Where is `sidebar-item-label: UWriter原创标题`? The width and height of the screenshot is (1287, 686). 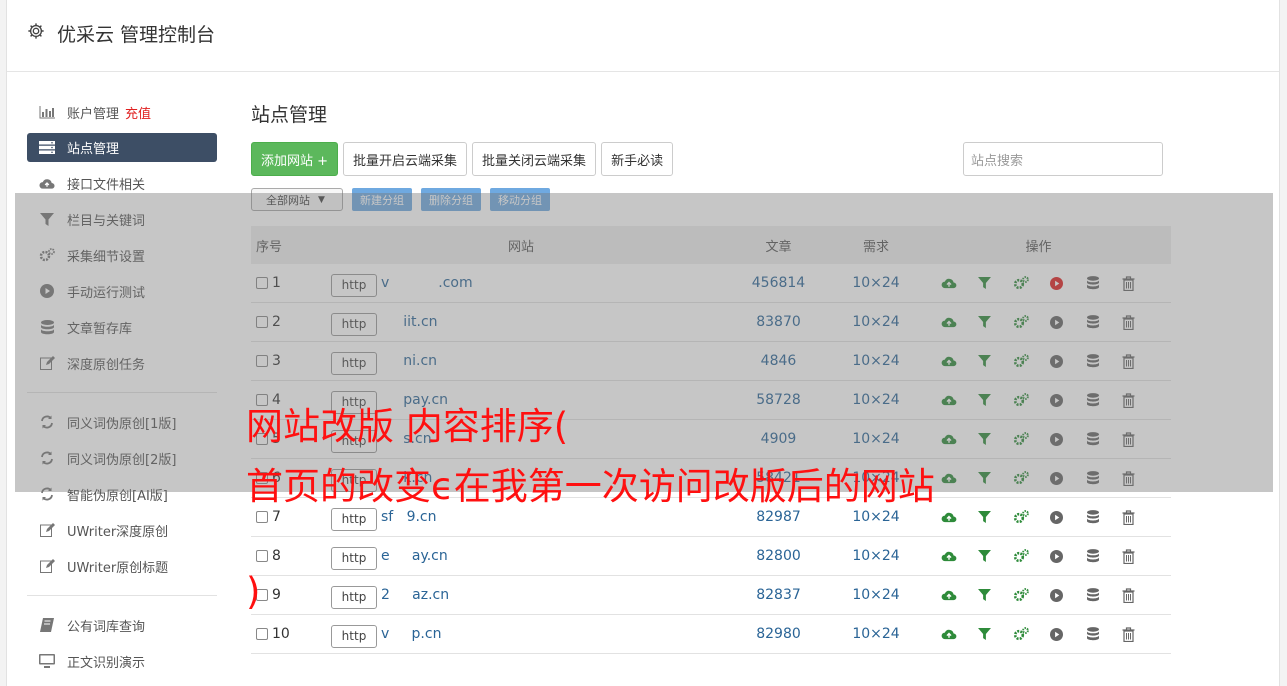
sidebar-item-label: UWriter原创标题 is located at coordinates (118, 568).